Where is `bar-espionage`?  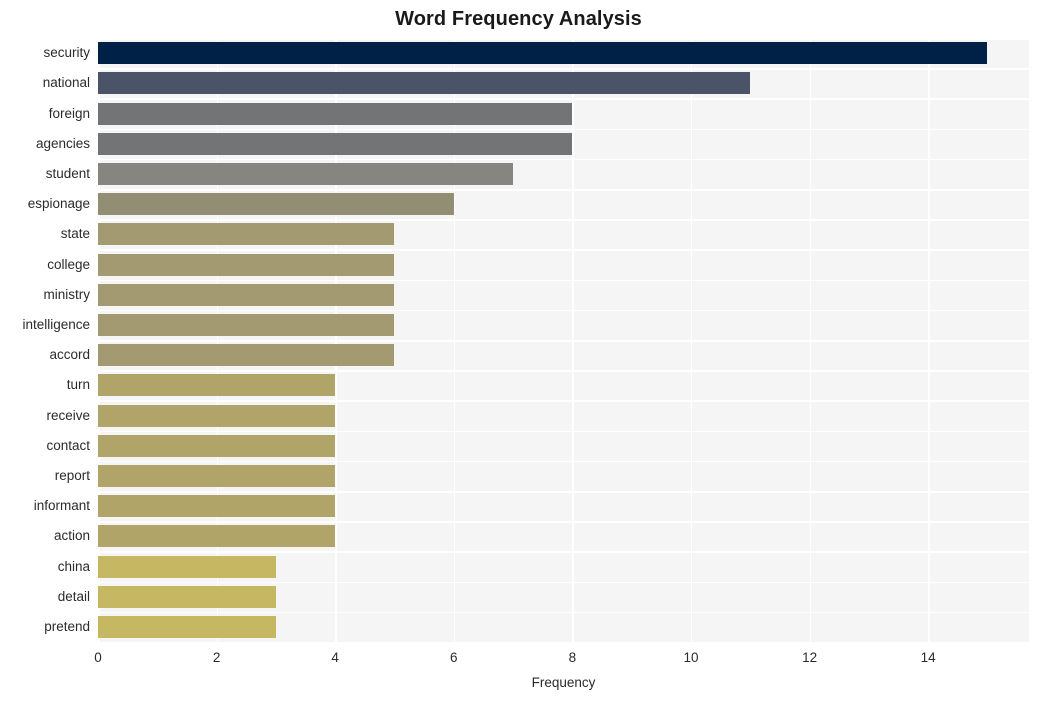 bar-espionage is located at coordinates (276, 204).